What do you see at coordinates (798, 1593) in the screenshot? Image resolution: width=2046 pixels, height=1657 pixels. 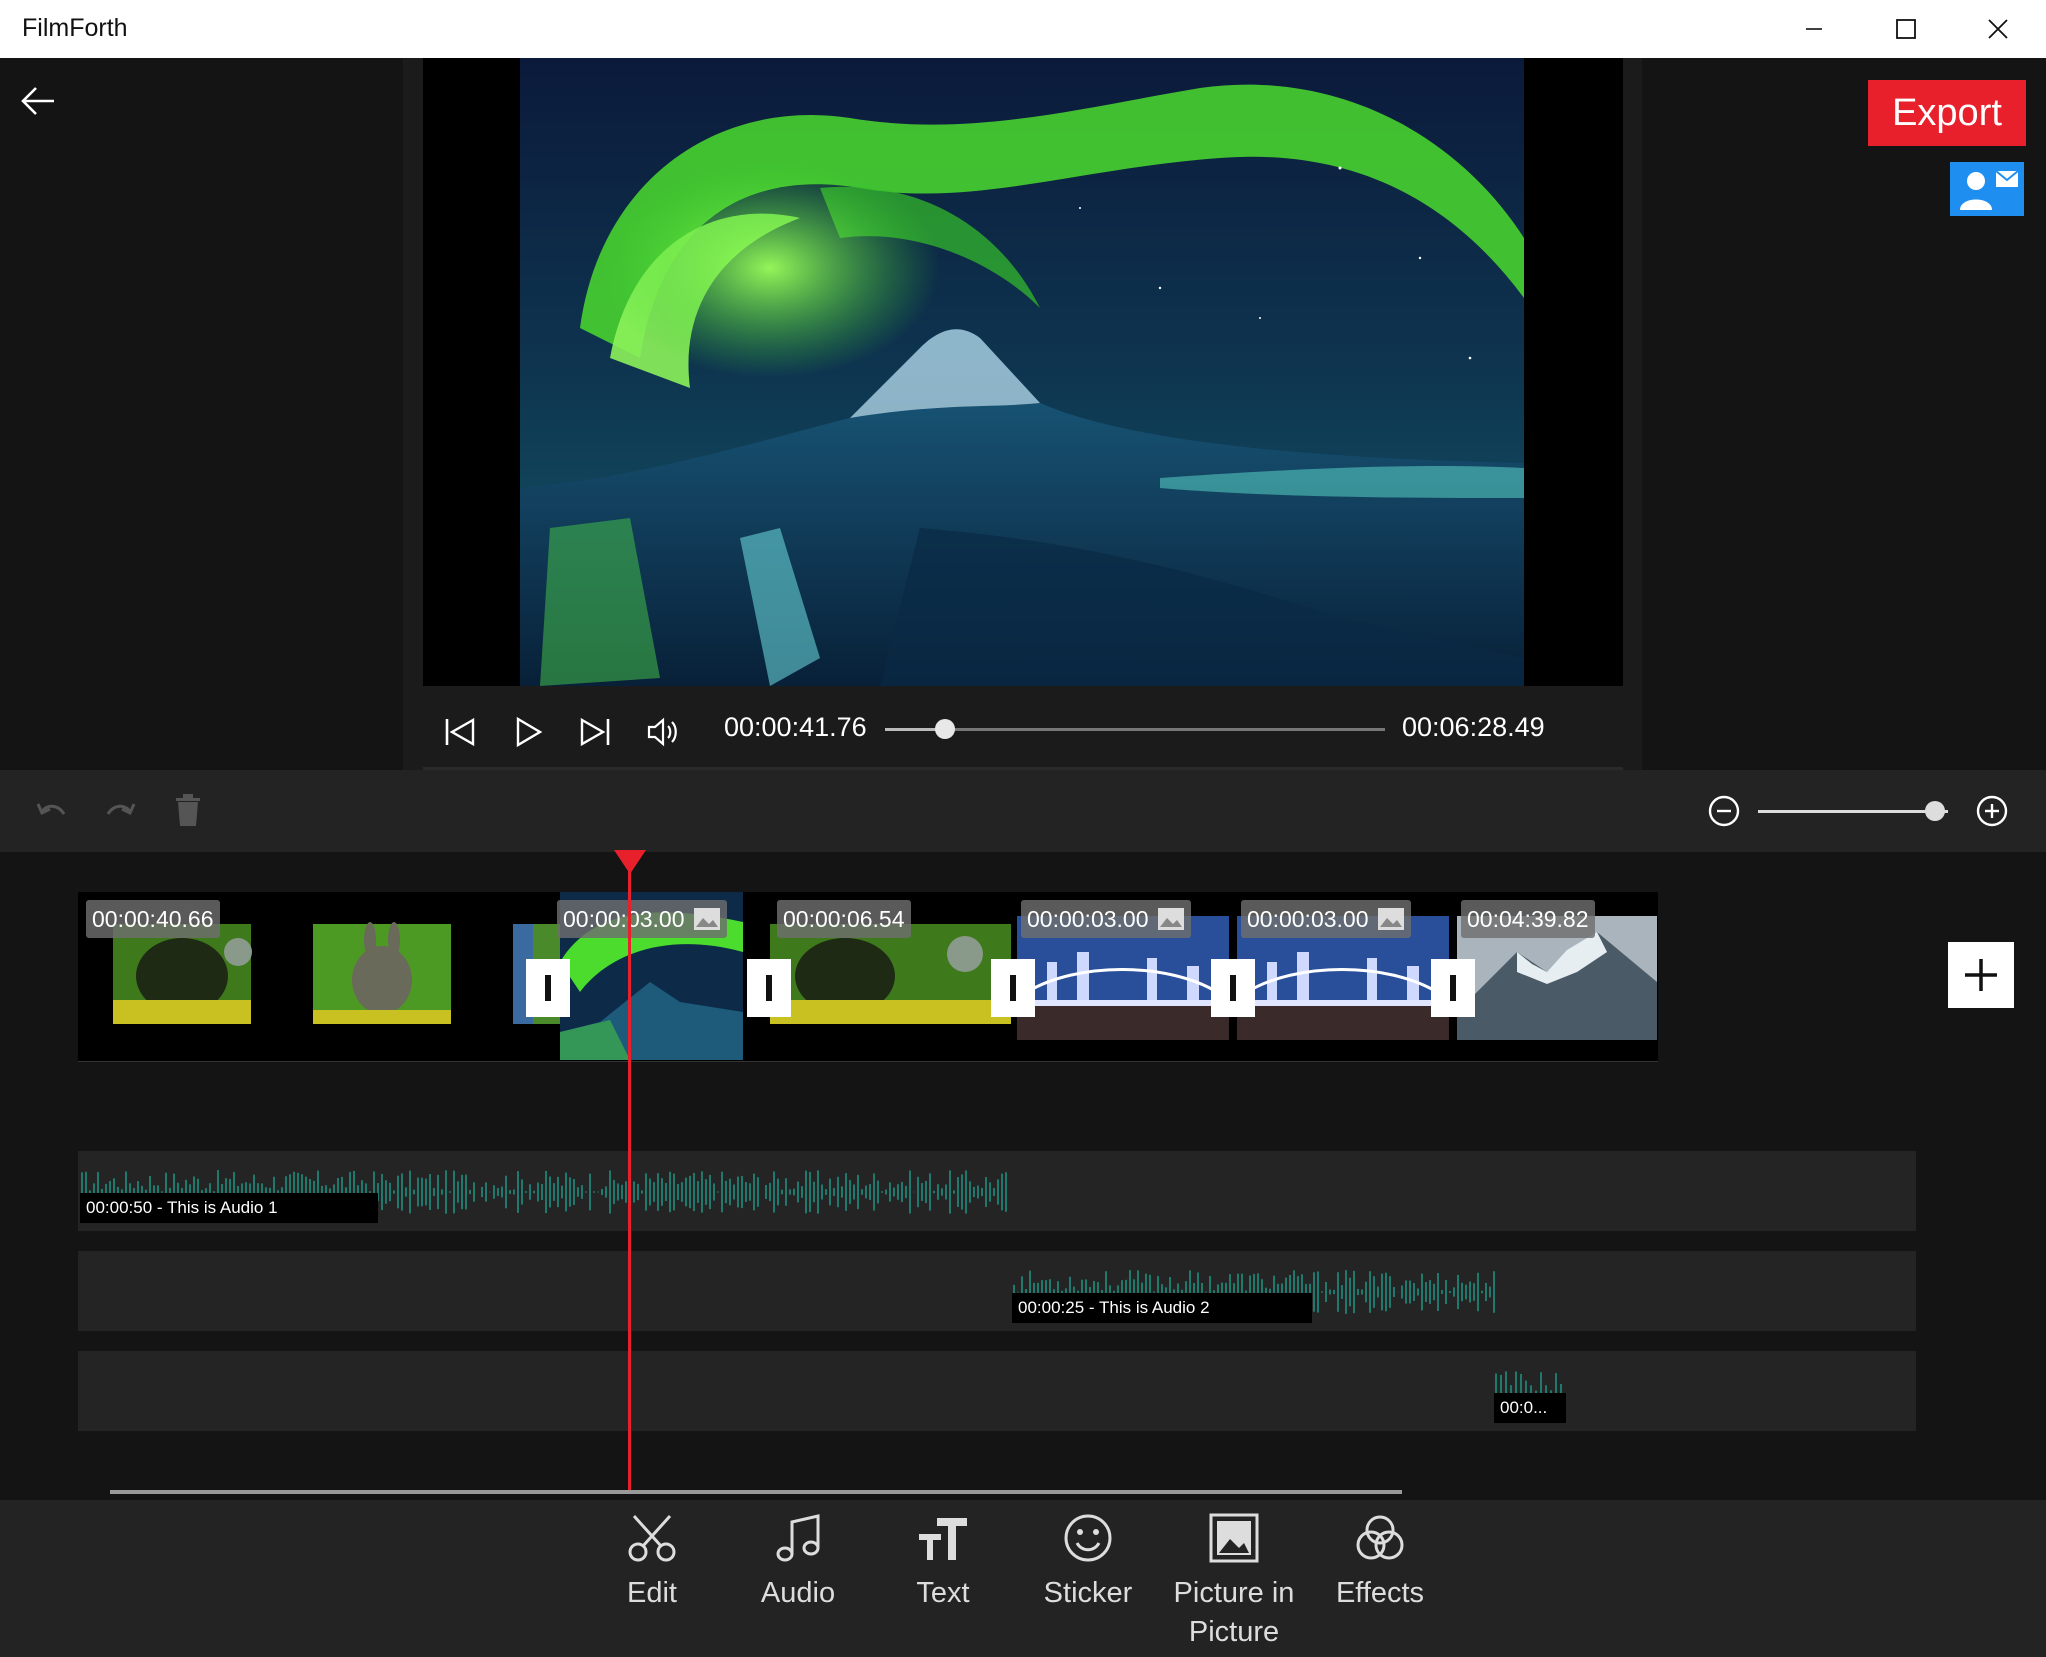 I see `tool-label: Audio` at bounding box center [798, 1593].